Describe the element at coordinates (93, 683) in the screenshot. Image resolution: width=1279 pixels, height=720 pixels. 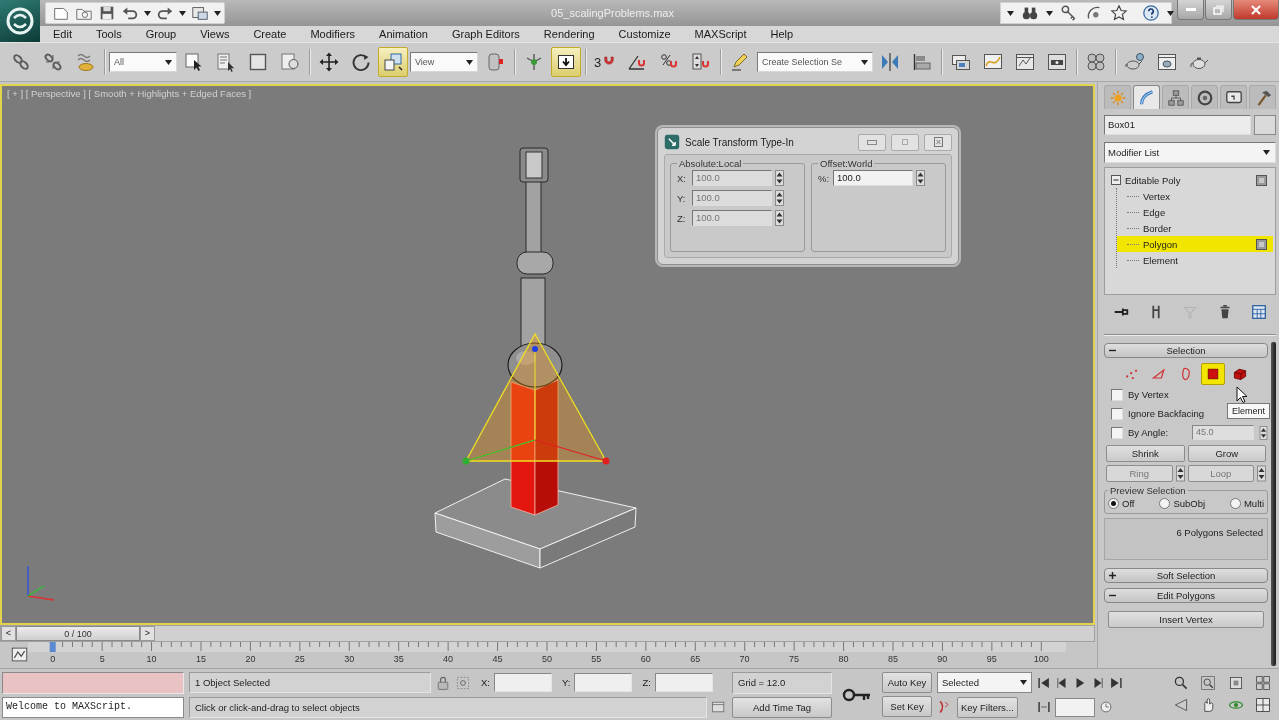
I see `maxscript-input-field` at that location.